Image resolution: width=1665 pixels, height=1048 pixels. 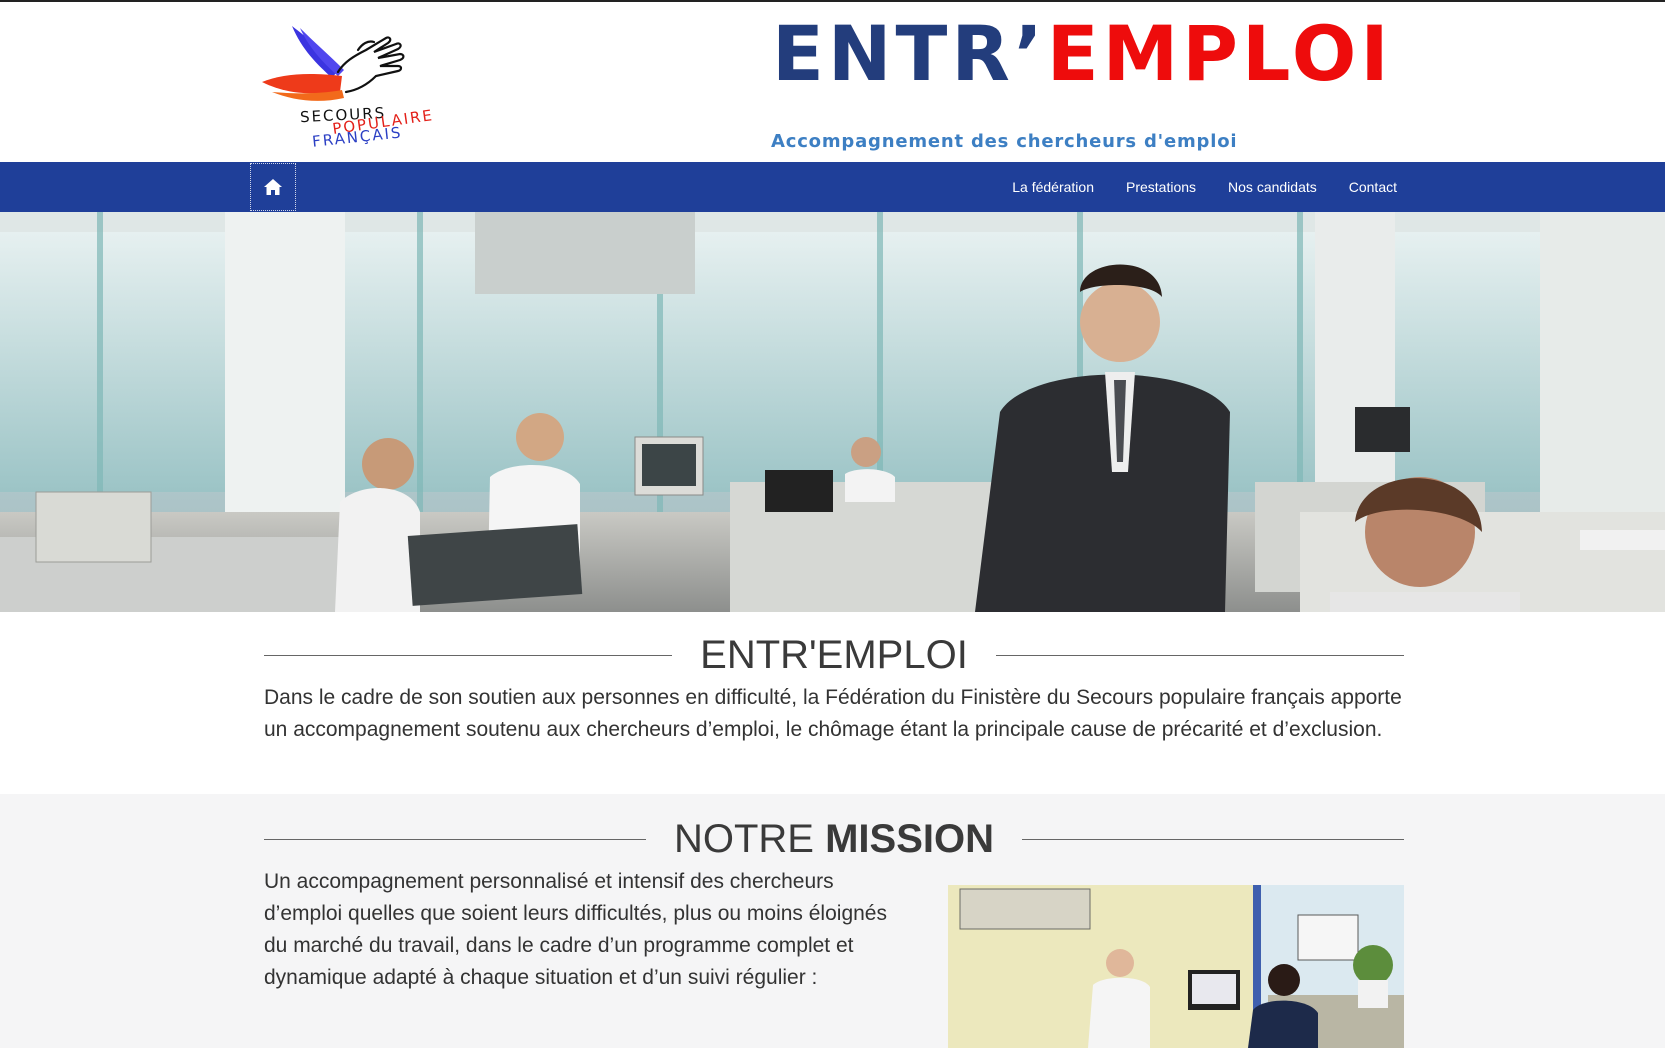 What do you see at coordinates (1053, 187) in the screenshot?
I see `nav-item-federation: La fédération` at bounding box center [1053, 187].